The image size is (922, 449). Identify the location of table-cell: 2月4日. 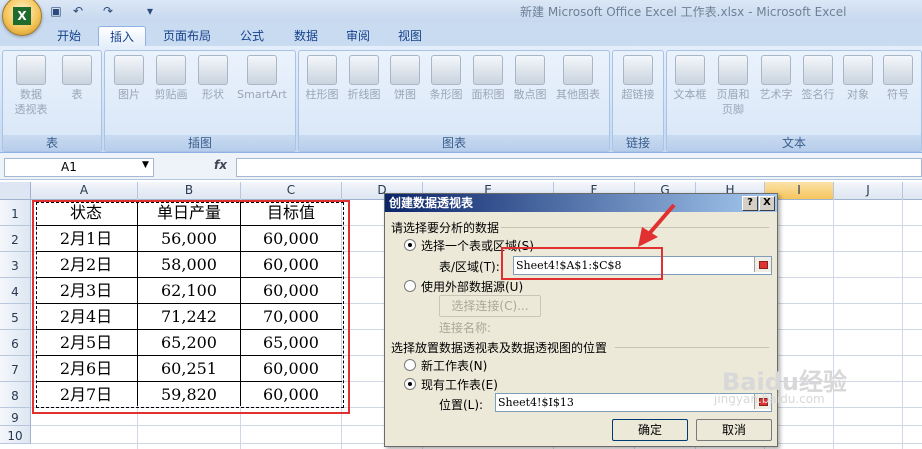
(86, 316).